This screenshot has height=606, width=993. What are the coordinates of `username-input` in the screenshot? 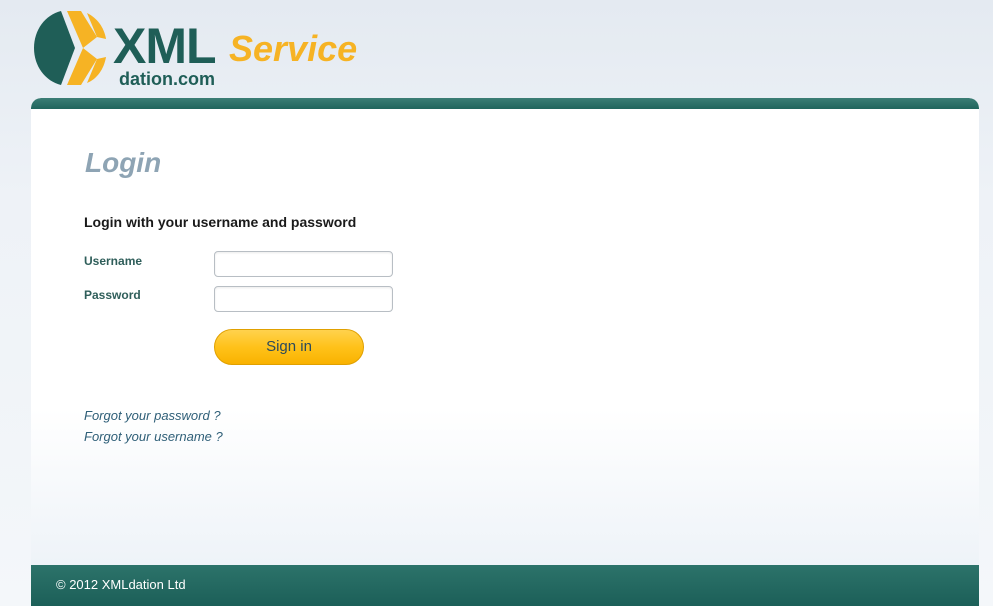 It's located at (303, 264).